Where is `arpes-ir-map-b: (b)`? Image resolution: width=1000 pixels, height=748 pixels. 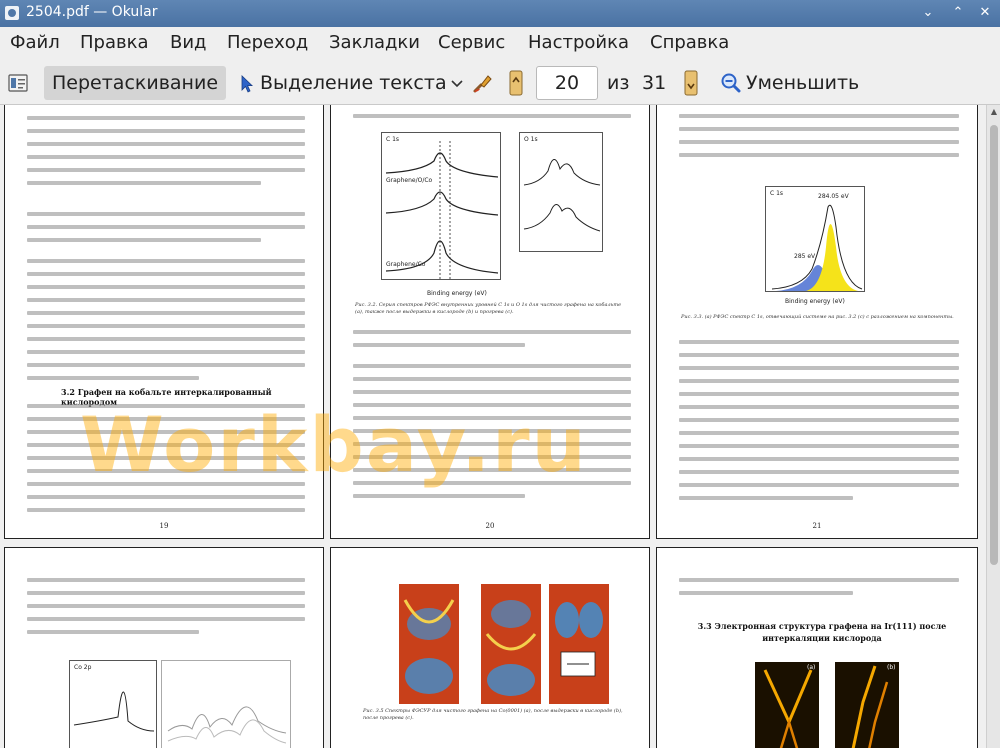 arpes-ir-map-b: (b) is located at coordinates (867, 705).